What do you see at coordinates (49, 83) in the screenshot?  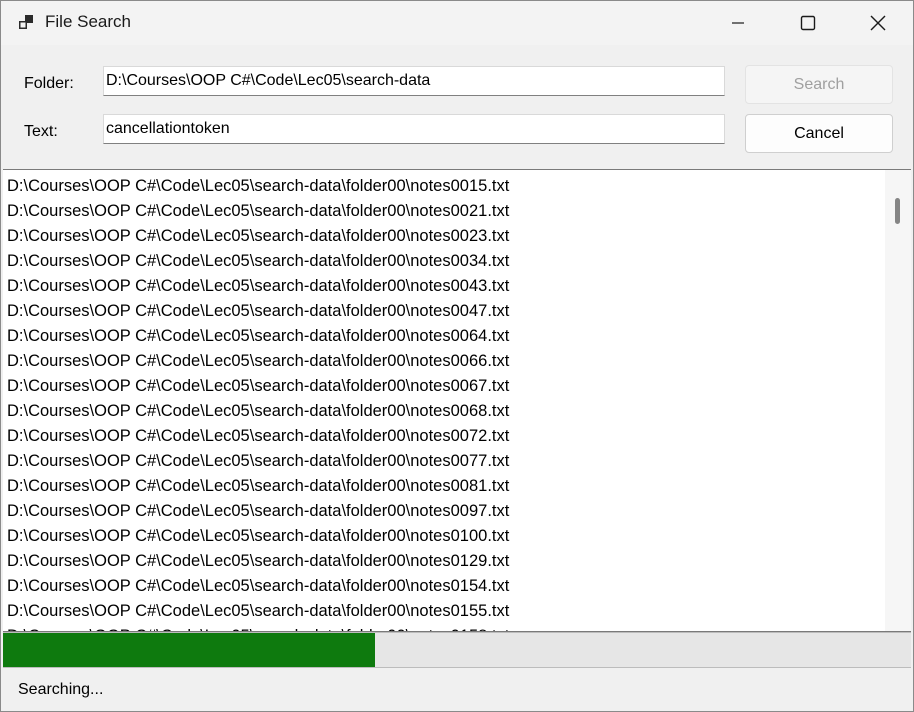 I see `folder-label: Folder:` at bounding box center [49, 83].